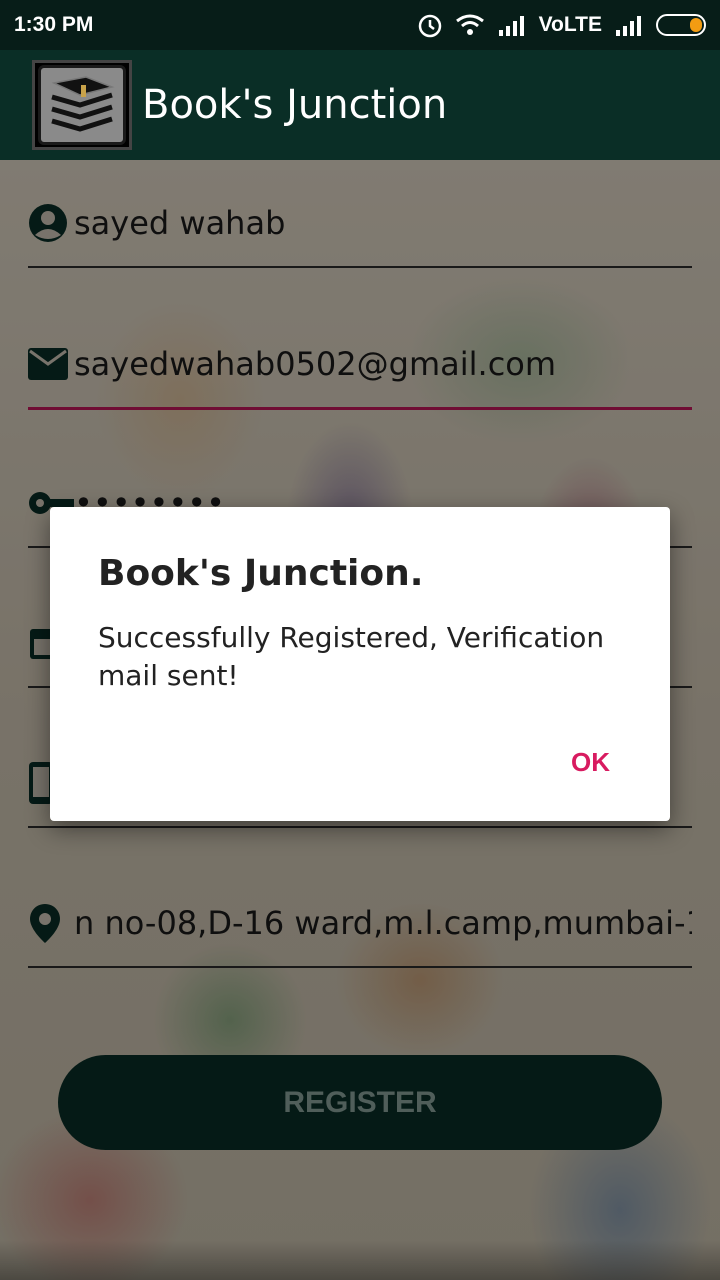 This screenshot has width=720, height=1280. Describe the element at coordinates (261, 573) in the screenshot. I see `dialog-title: Book's Junction.` at that location.